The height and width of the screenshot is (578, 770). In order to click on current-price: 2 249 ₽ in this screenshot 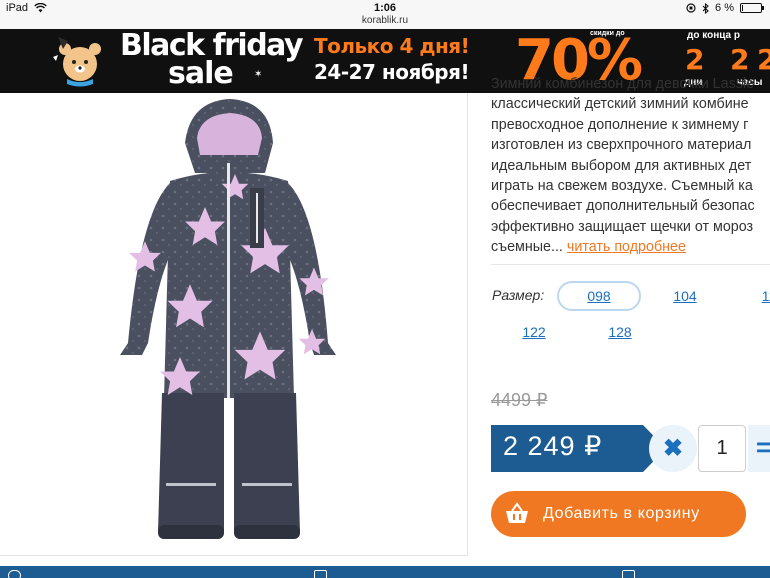, I will do `click(553, 446)`.